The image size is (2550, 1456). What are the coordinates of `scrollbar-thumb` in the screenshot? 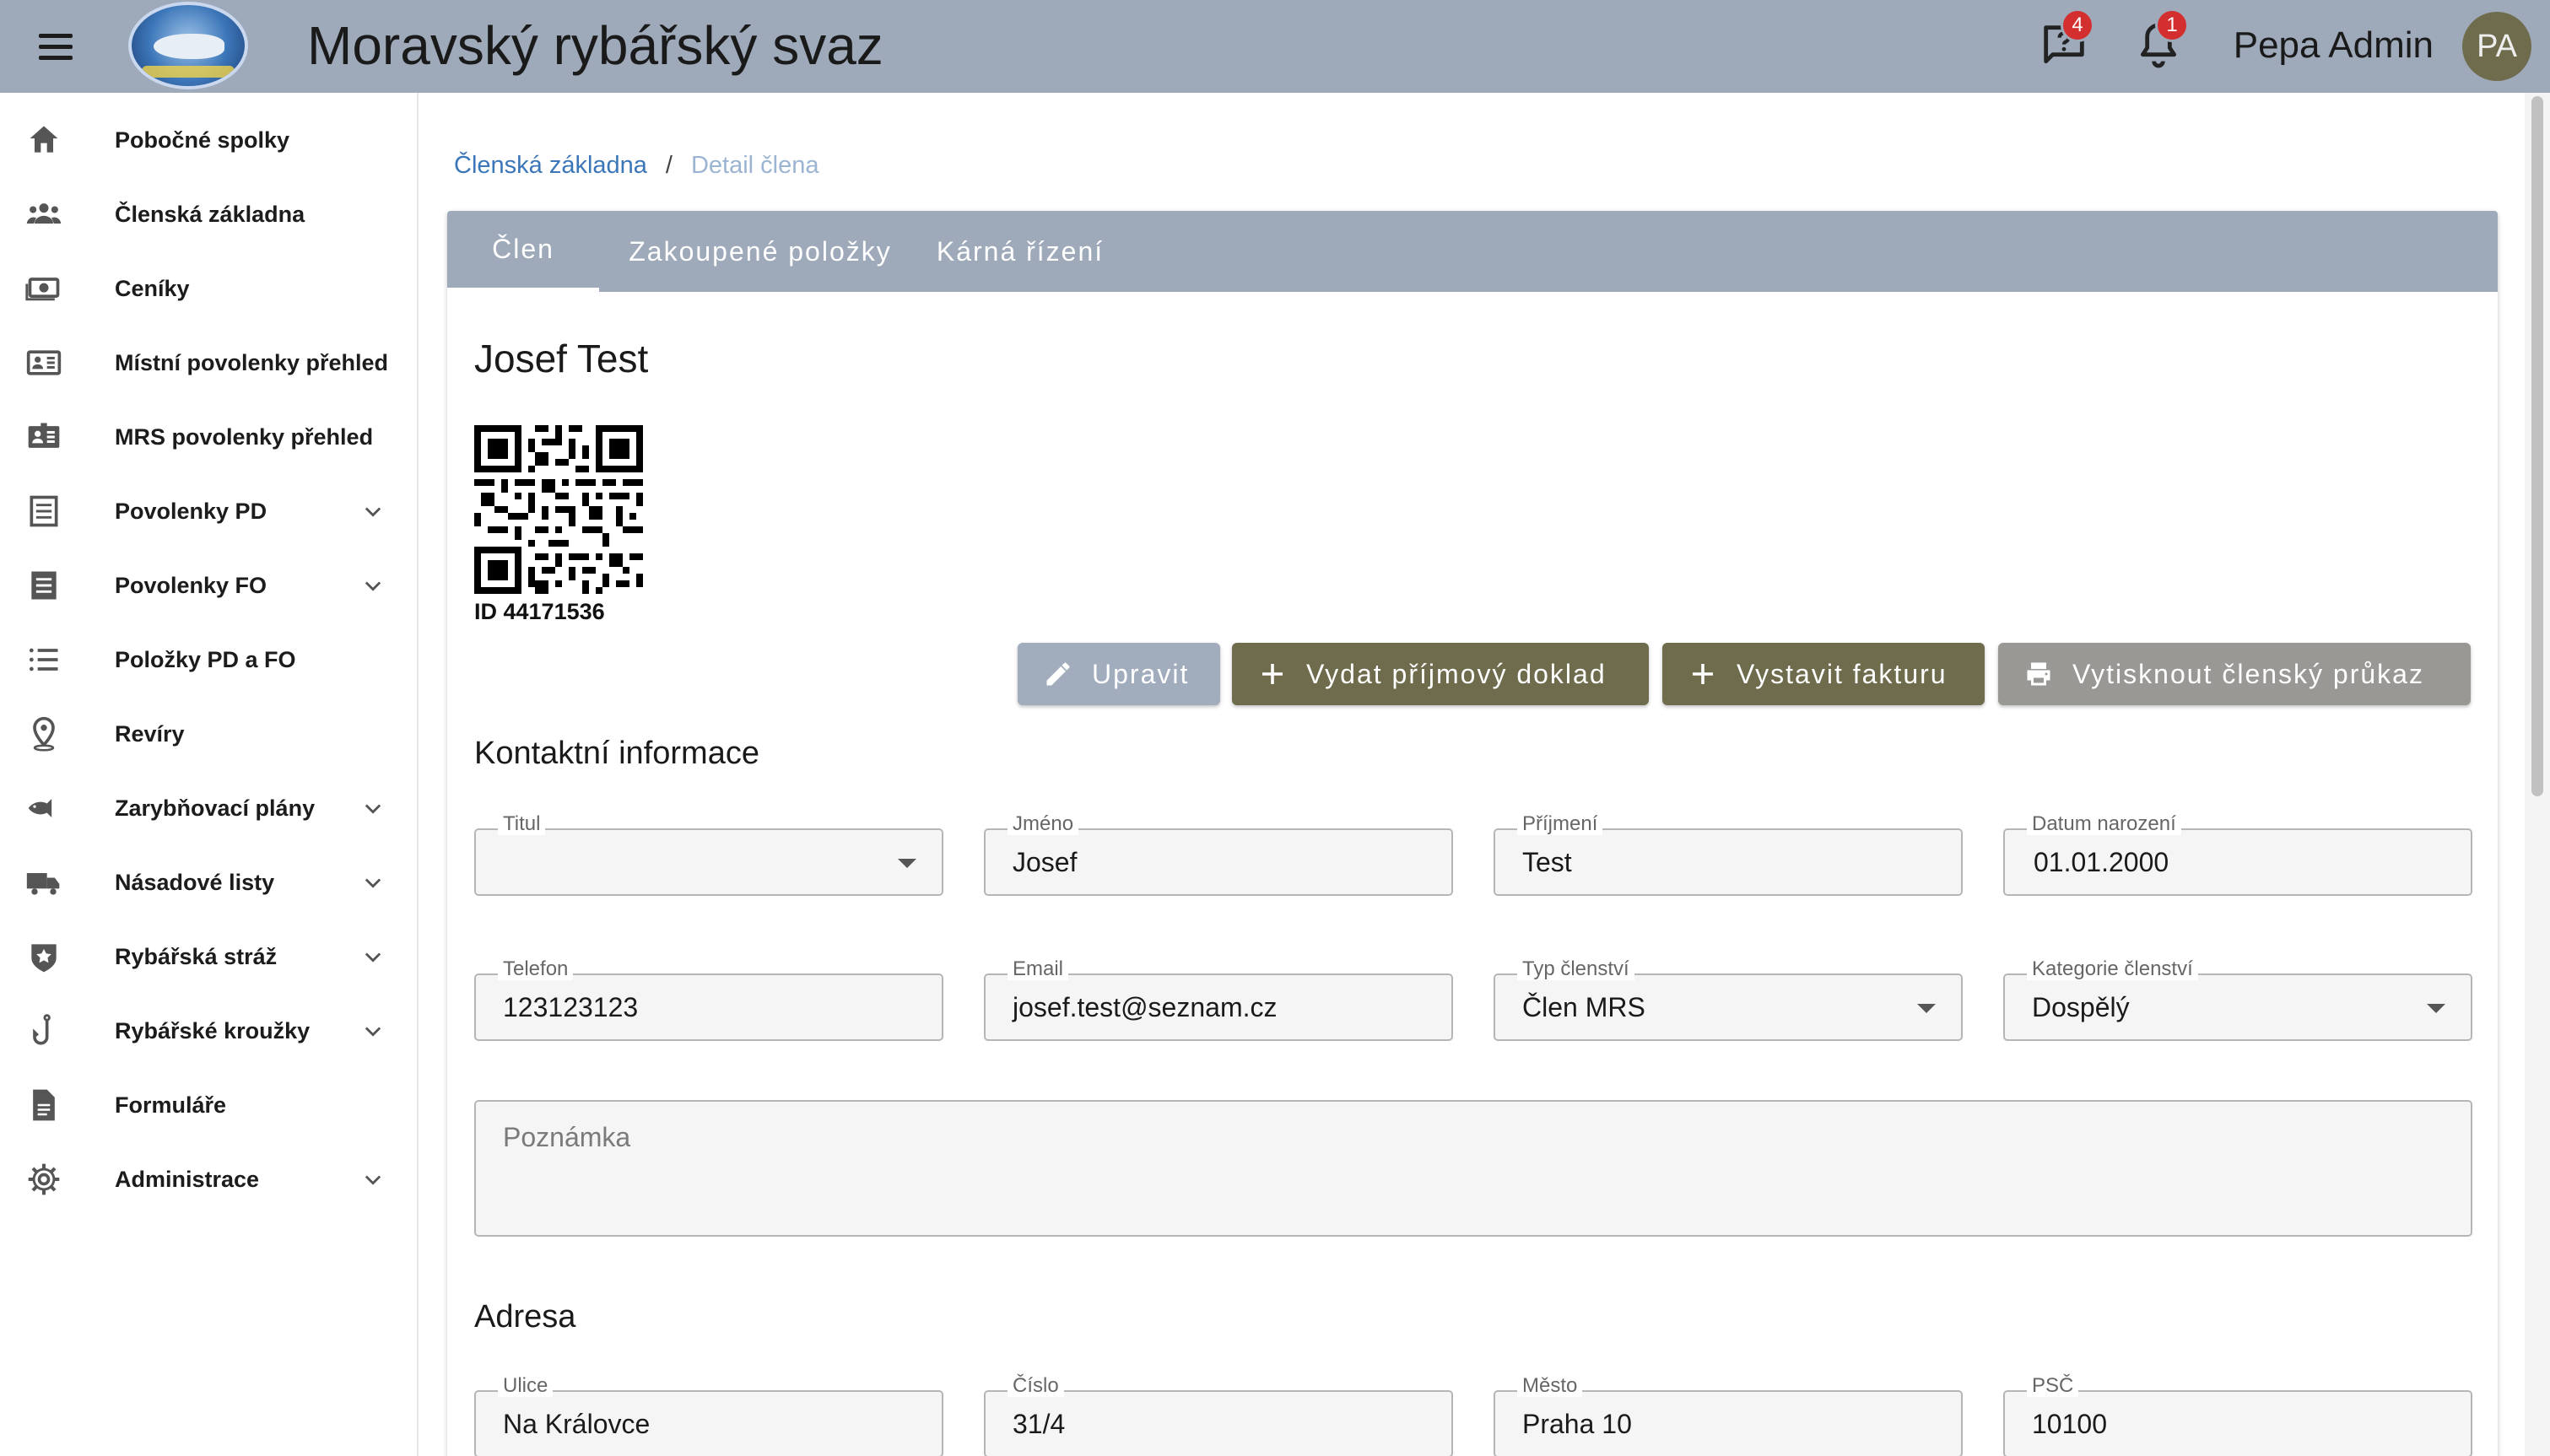 It's located at (2537, 446).